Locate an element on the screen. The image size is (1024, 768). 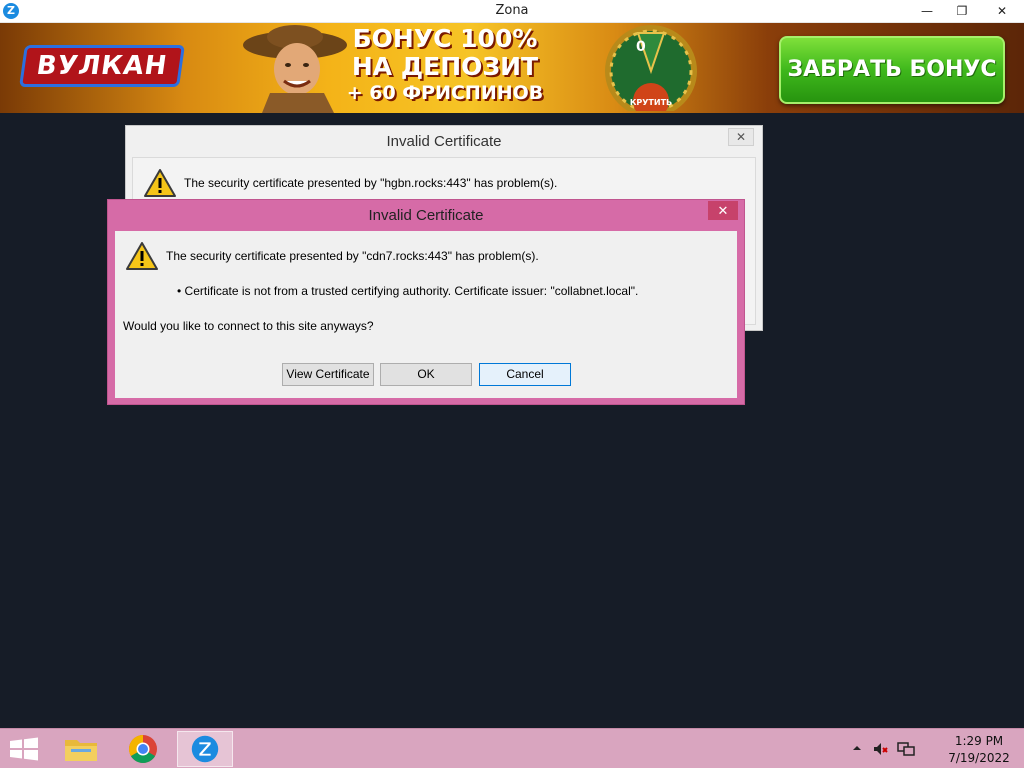
app-titlebar: Z Zona — ❐ ✕ is located at coordinates (512, 11).